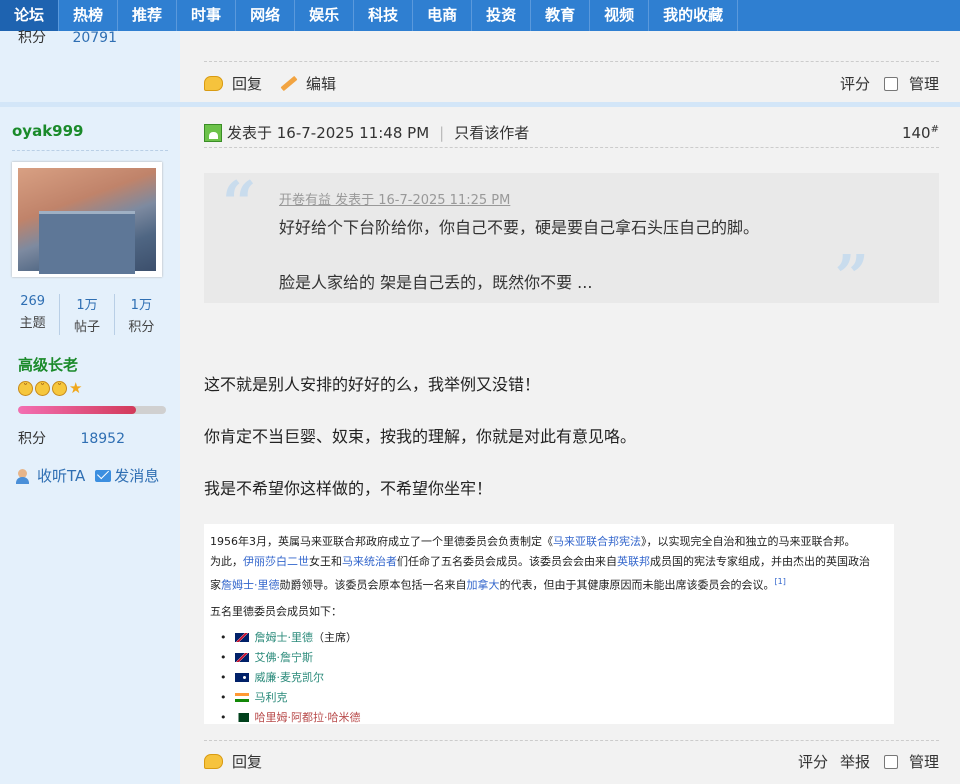 The image size is (960, 784). What do you see at coordinates (102, 439) in the screenshot?
I see `score-value: 18952` at bounding box center [102, 439].